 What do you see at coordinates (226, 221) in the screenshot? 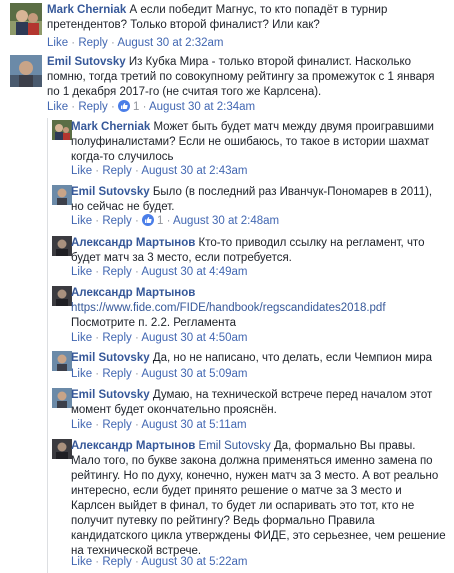
I see `reply-timestamp: August 30 at 2:48am` at bounding box center [226, 221].